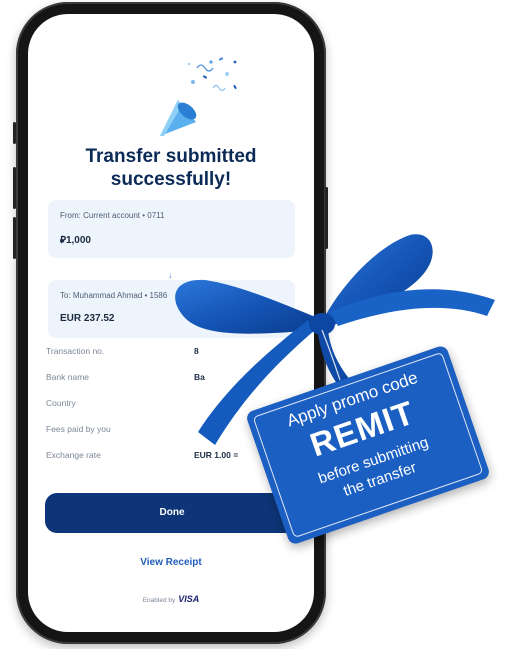 This screenshot has height=649, width=527. What do you see at coordinates (114, 295) in the screenshot?
I see `to-account-label: To: Muhammad Ahmad • 1586` at bounding box center [114, 295].